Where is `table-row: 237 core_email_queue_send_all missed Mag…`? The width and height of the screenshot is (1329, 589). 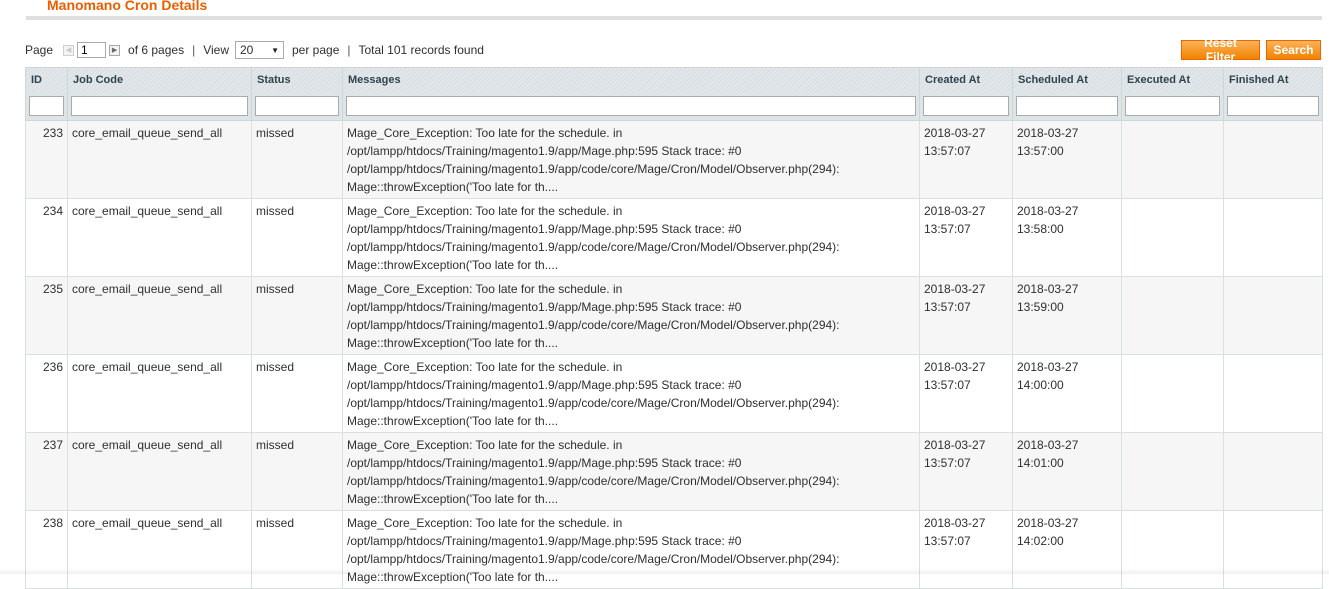
table-row: 237 core_email_queue_send_all missed Mag… is located at coordinates (674, 471).